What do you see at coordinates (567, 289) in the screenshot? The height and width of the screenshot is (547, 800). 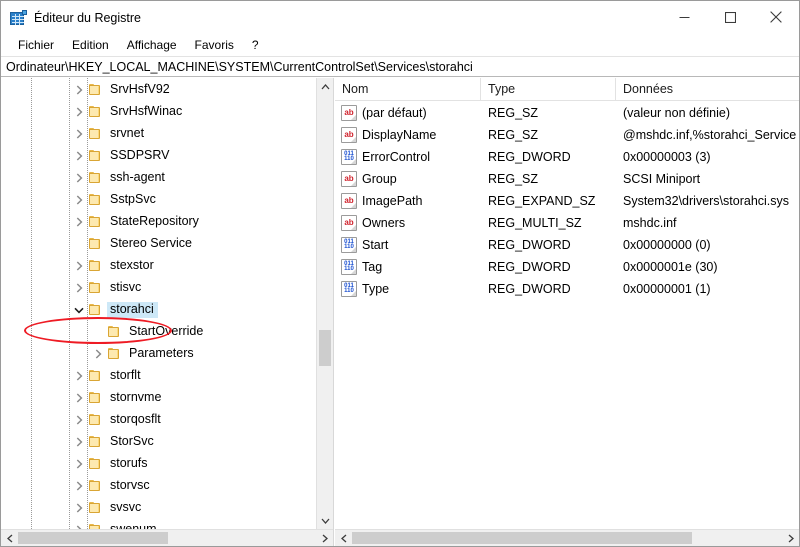 I see `value-row: 011 110 Type REG_DWORD 0x00000001 (1)` at bounding box center [567, 289].